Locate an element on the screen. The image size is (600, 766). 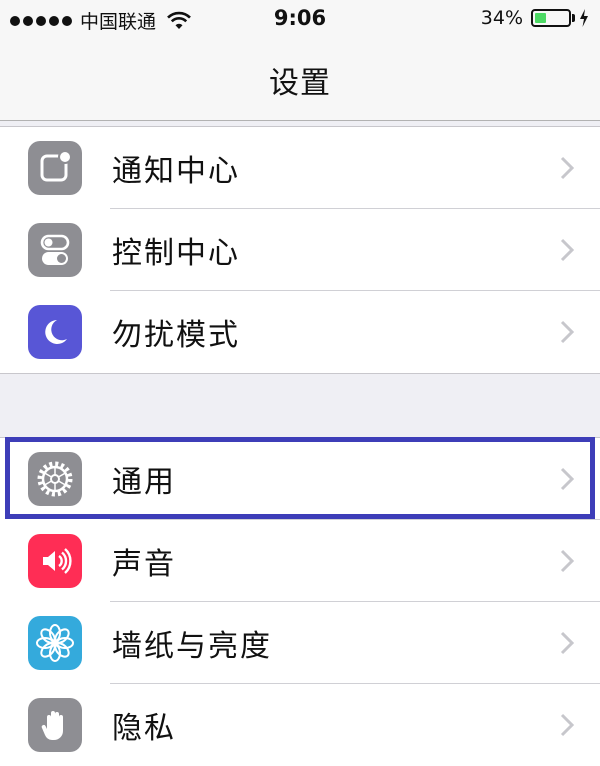
row-wallpaper-brightness: 墙纸与亮度 is located at coordinates (300, 643).